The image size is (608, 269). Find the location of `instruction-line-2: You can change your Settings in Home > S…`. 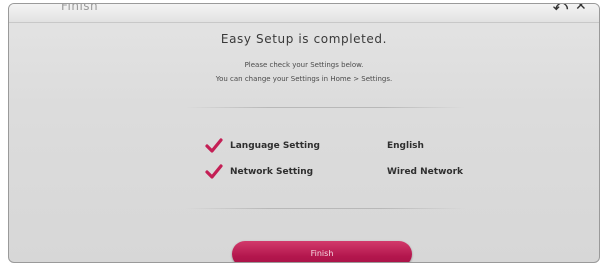

instruction-line-2: You can change your Settings in Home > S… is located at coordinates (304, 79).